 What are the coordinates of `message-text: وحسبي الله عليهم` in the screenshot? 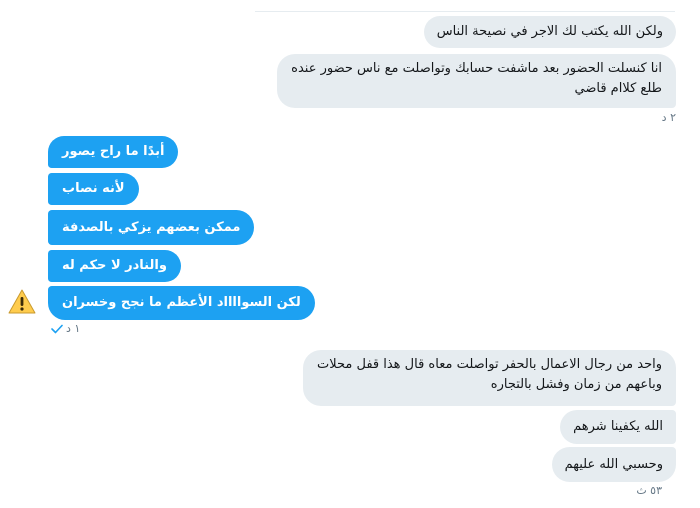 It's located at (613, 464).